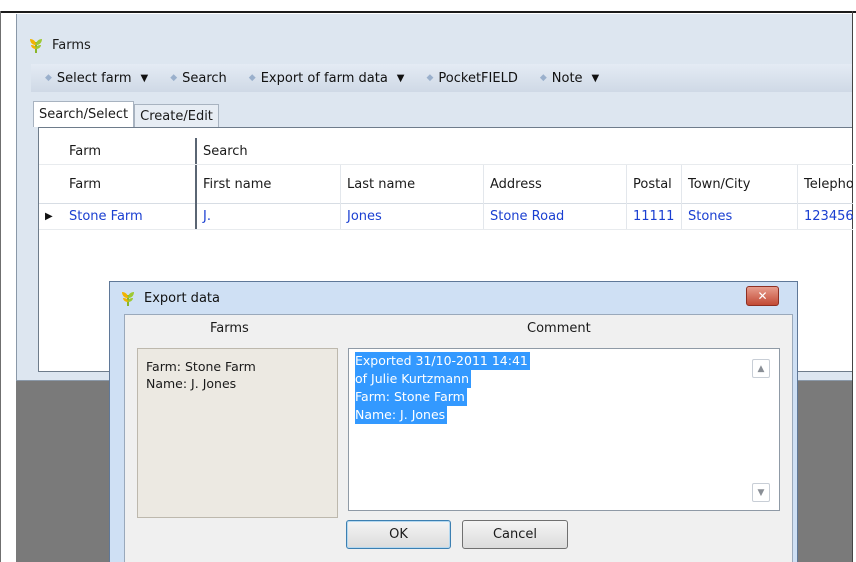  I want to click on tab-create-edit: Create/Edit, so click(176, 115).